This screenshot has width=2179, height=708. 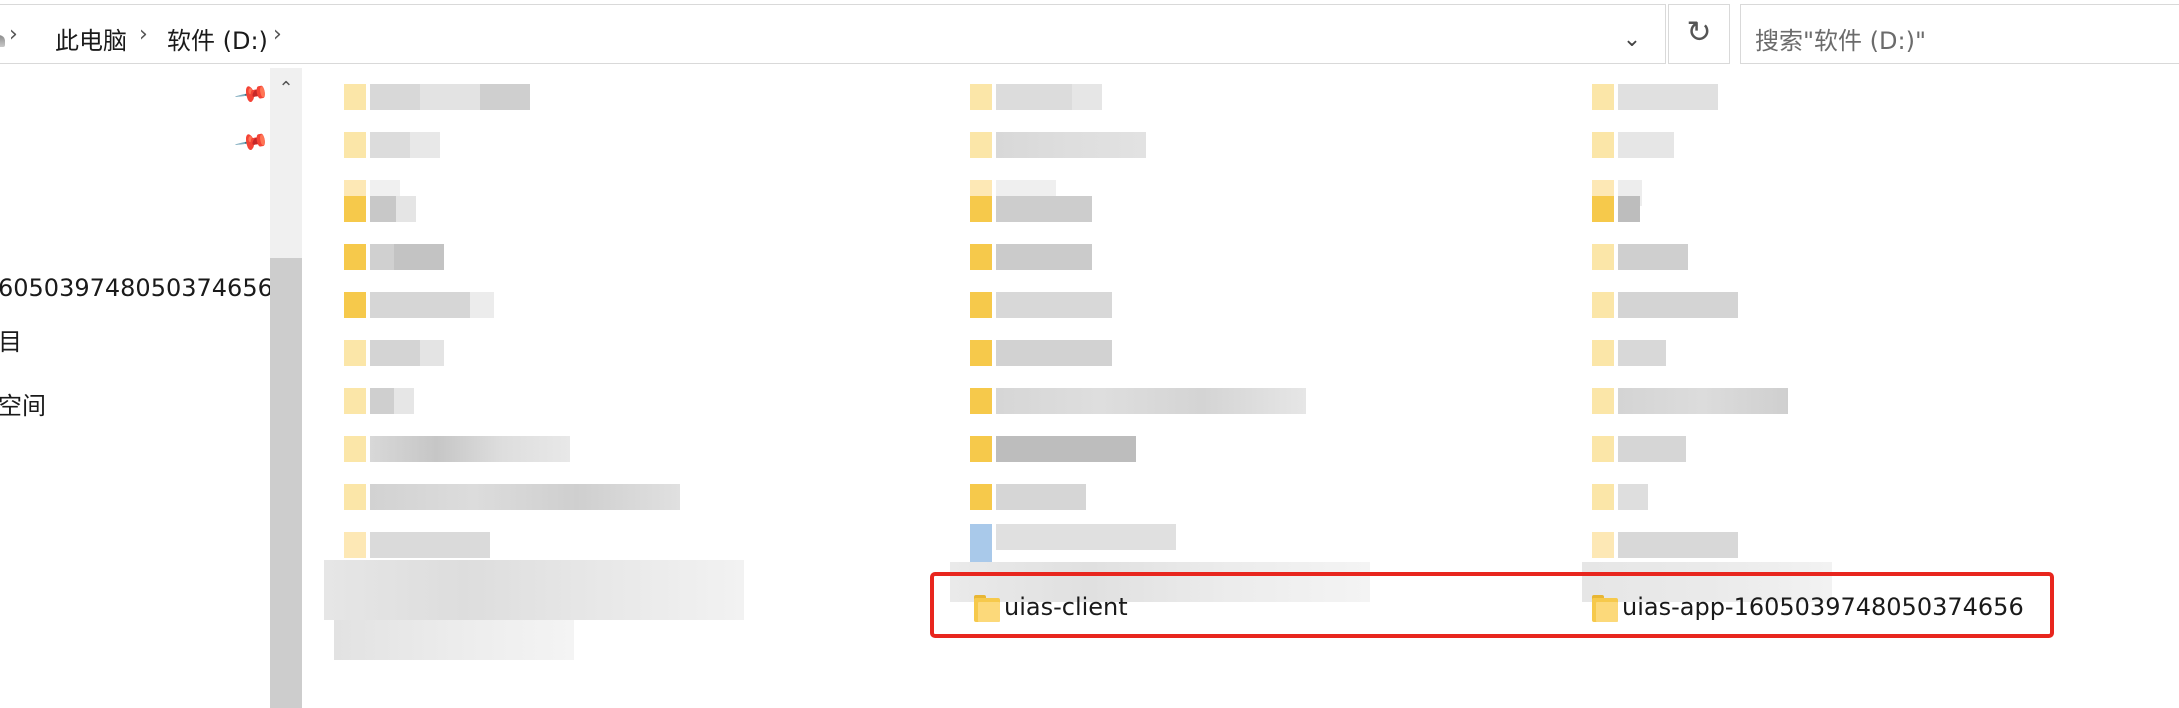 I want to click on drive-icon, so click(x=2, y=41).